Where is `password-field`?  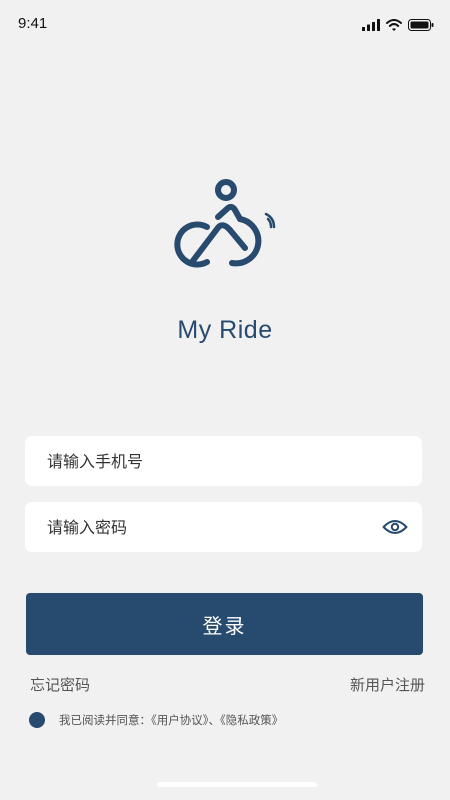
password-field is located at coordinates (223, 527).